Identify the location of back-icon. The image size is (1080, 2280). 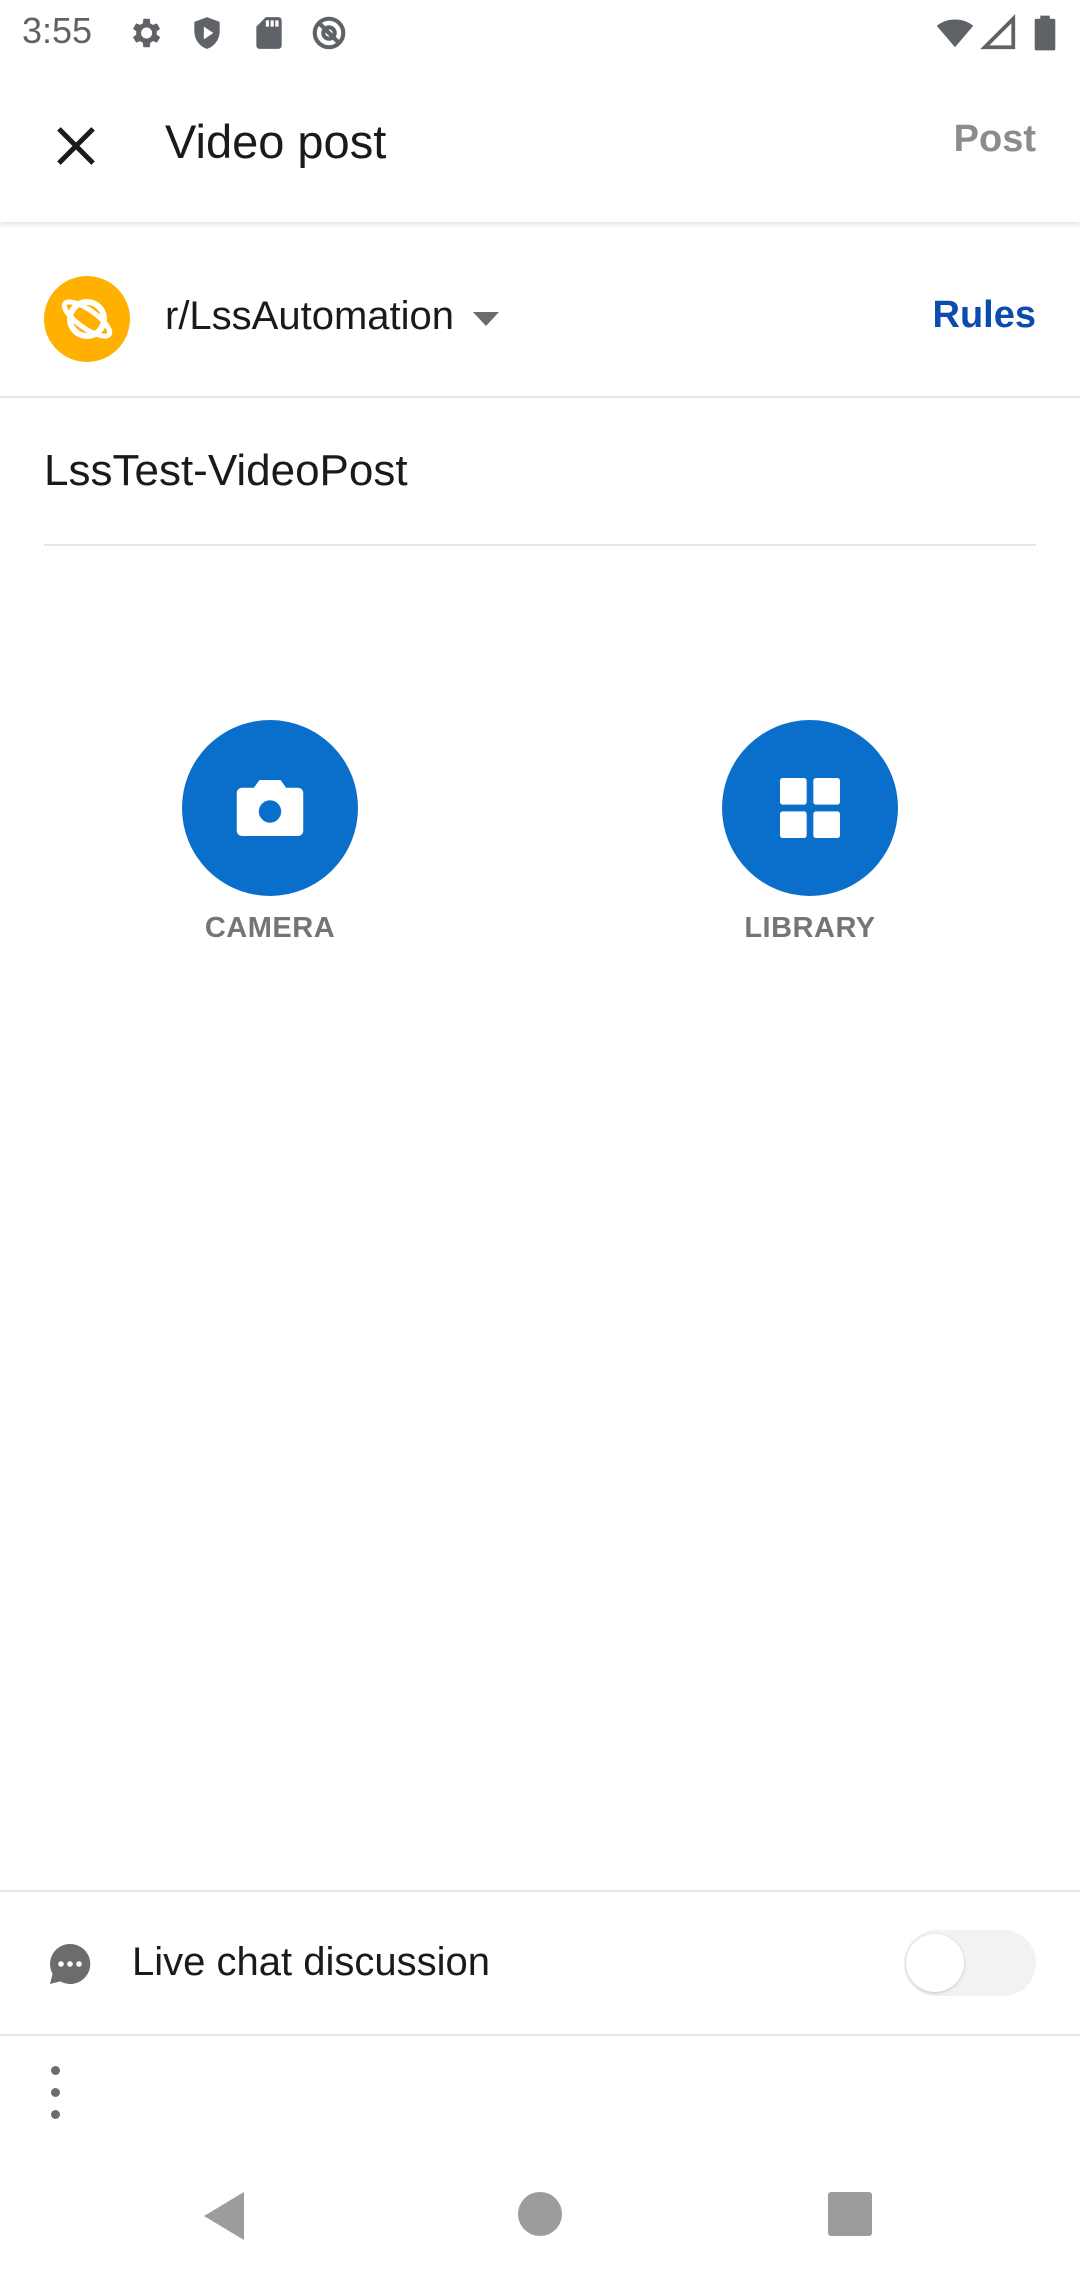
(224, 2216).